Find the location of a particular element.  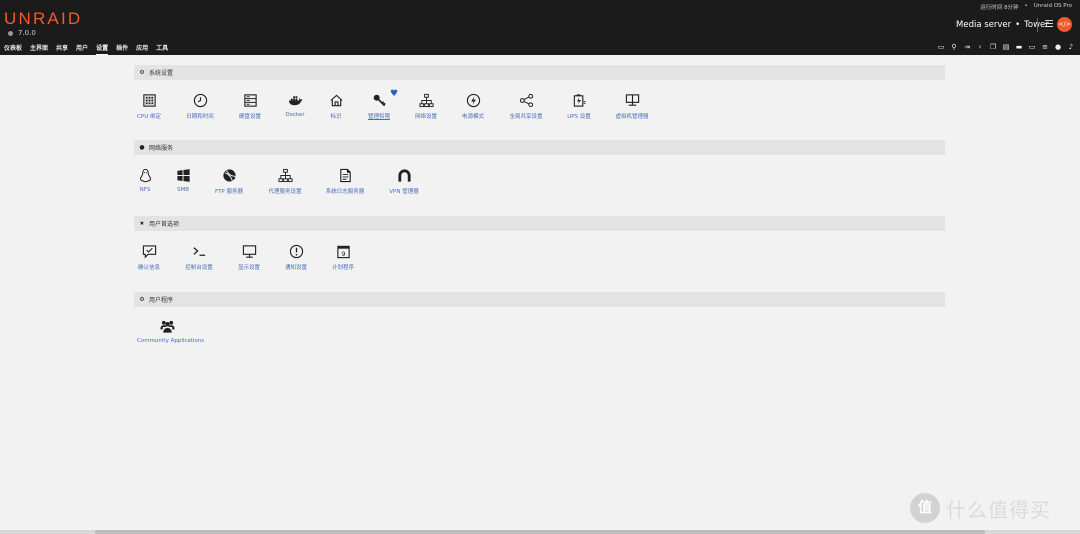

display-icon is located at coordinates (249, 251).